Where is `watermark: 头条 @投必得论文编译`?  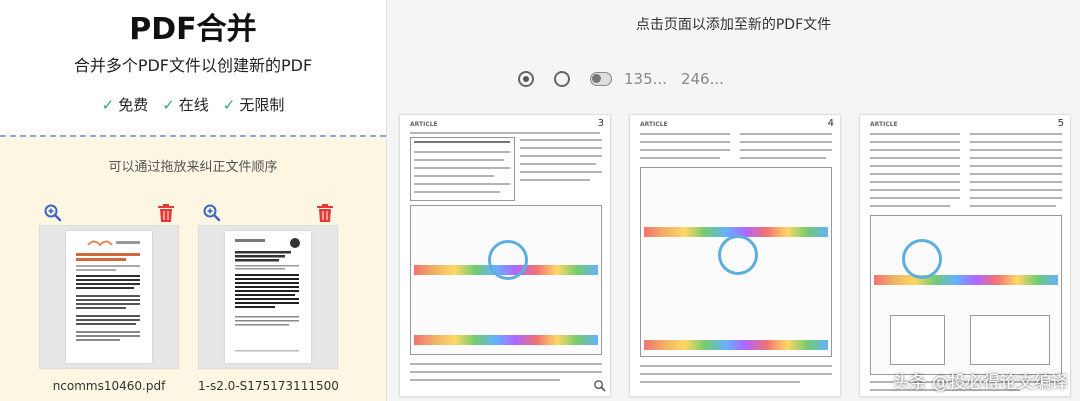 watermark: 头条 @投必得论文编译 is located at coordinates (980, 383).